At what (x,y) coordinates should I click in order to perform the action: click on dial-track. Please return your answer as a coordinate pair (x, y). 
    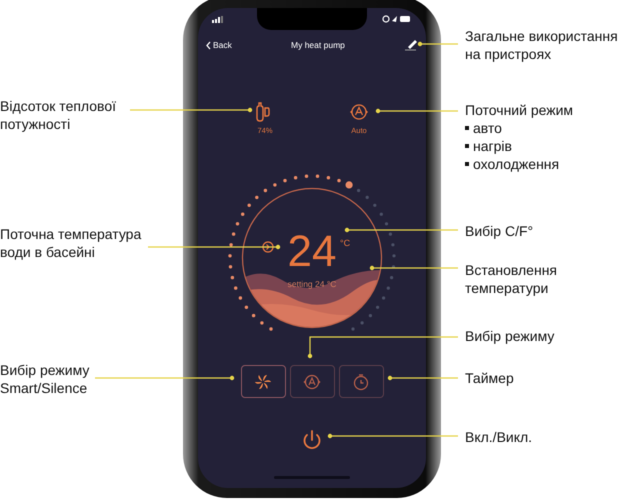
    Looking at the image, I should click on (312, 252).